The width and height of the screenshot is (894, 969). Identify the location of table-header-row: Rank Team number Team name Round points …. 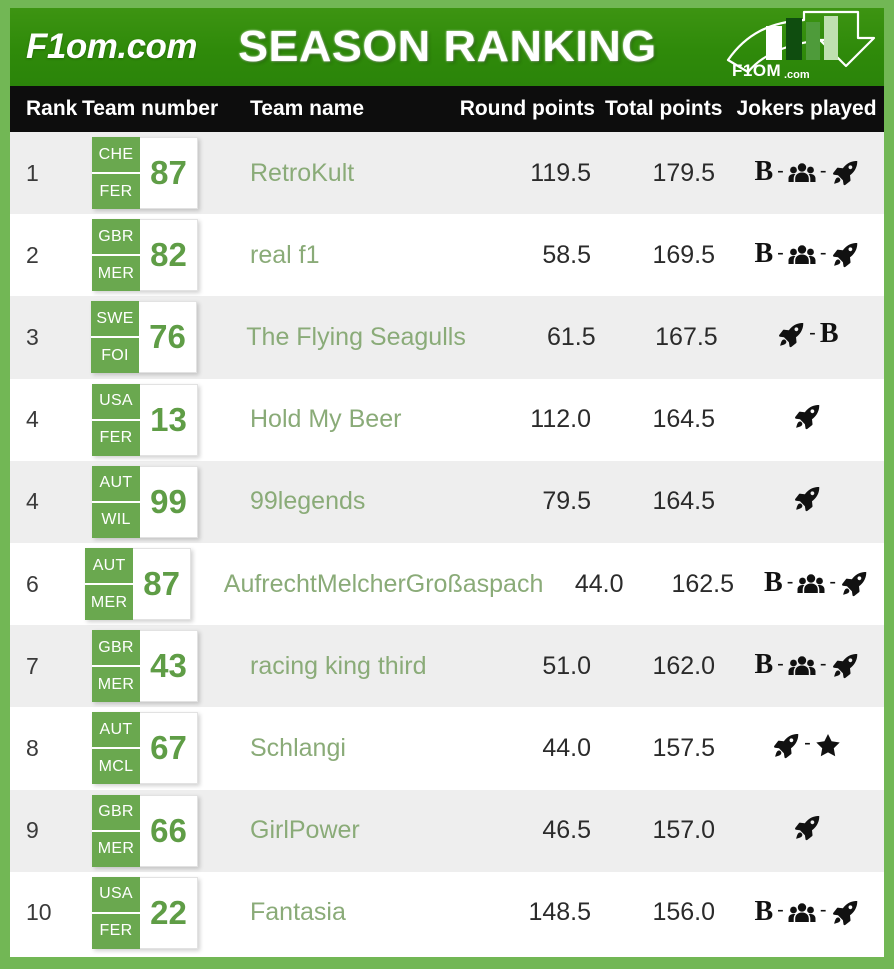
(447, 109).